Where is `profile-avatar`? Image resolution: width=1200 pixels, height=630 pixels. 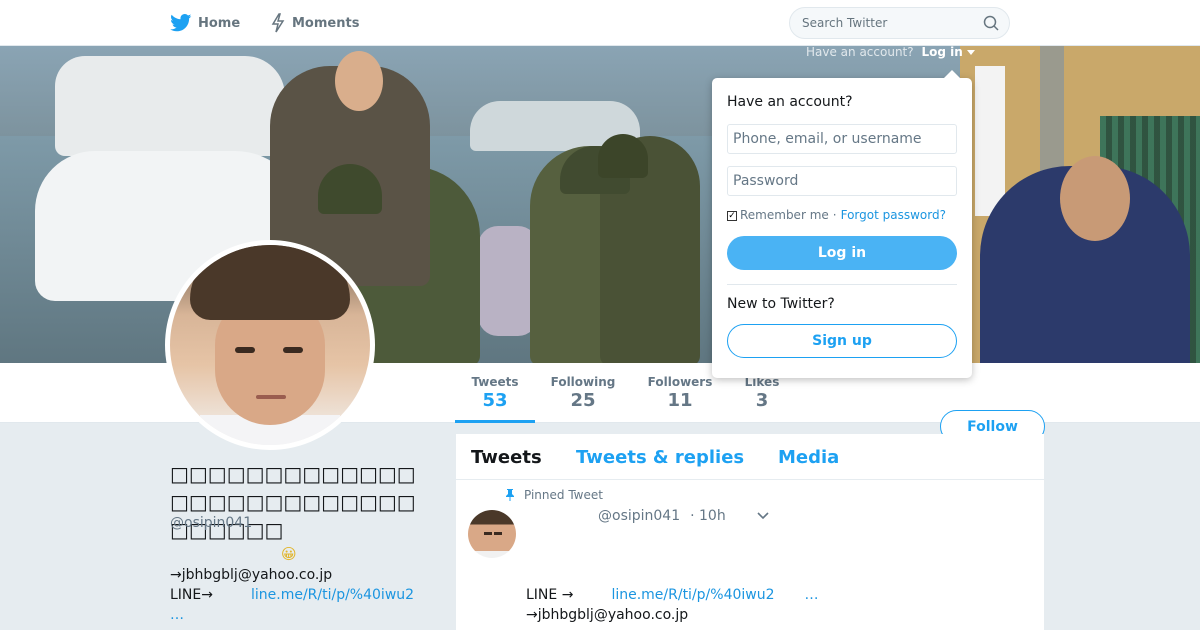
profile-avatar is located at coordinates (270, 345).